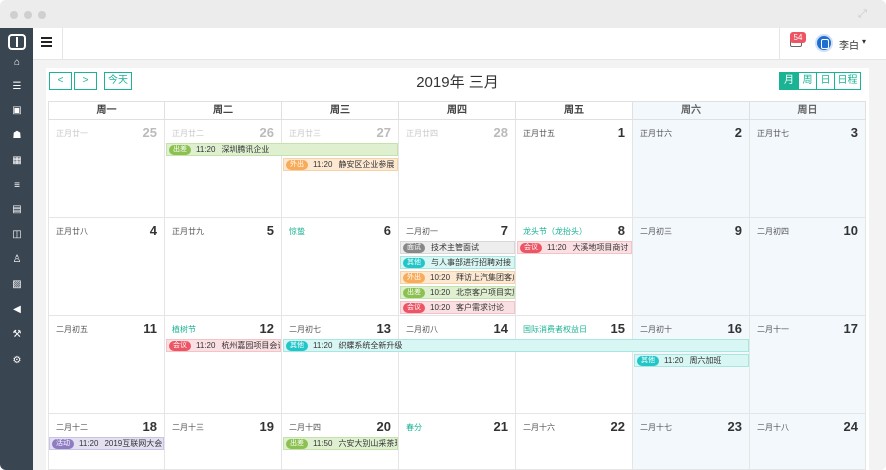  What do you see at coordinates (17, 235) in the screenshot?
I see `columns-icon: ◫` at bounding box center [17, 235].